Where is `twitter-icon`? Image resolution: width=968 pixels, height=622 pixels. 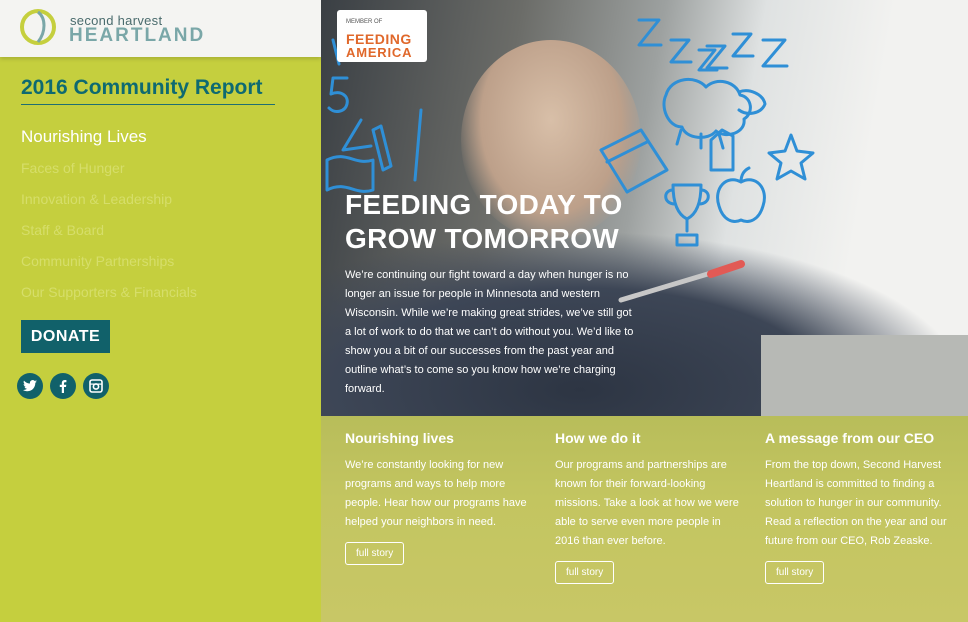 twitter-icon is located at coordinates (30, 386).